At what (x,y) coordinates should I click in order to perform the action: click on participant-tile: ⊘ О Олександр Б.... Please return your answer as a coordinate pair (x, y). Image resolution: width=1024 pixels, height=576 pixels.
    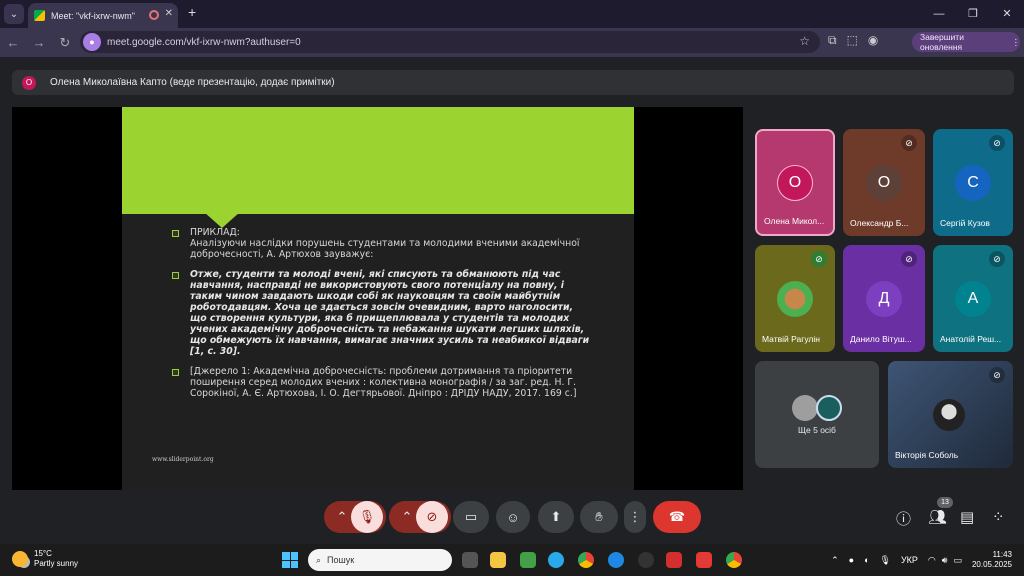
    Looking at the image, I should click on (884, 182).